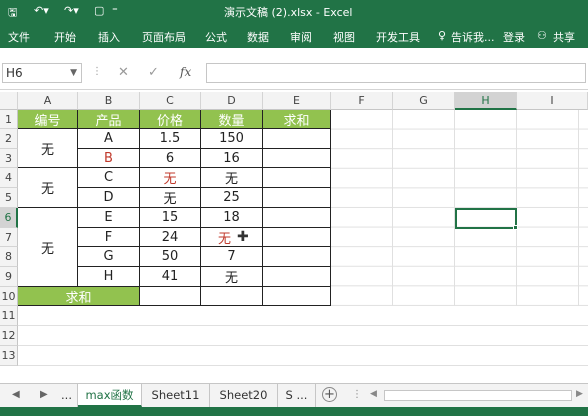  I want to click on price-cell: 6, so click(170, 158).